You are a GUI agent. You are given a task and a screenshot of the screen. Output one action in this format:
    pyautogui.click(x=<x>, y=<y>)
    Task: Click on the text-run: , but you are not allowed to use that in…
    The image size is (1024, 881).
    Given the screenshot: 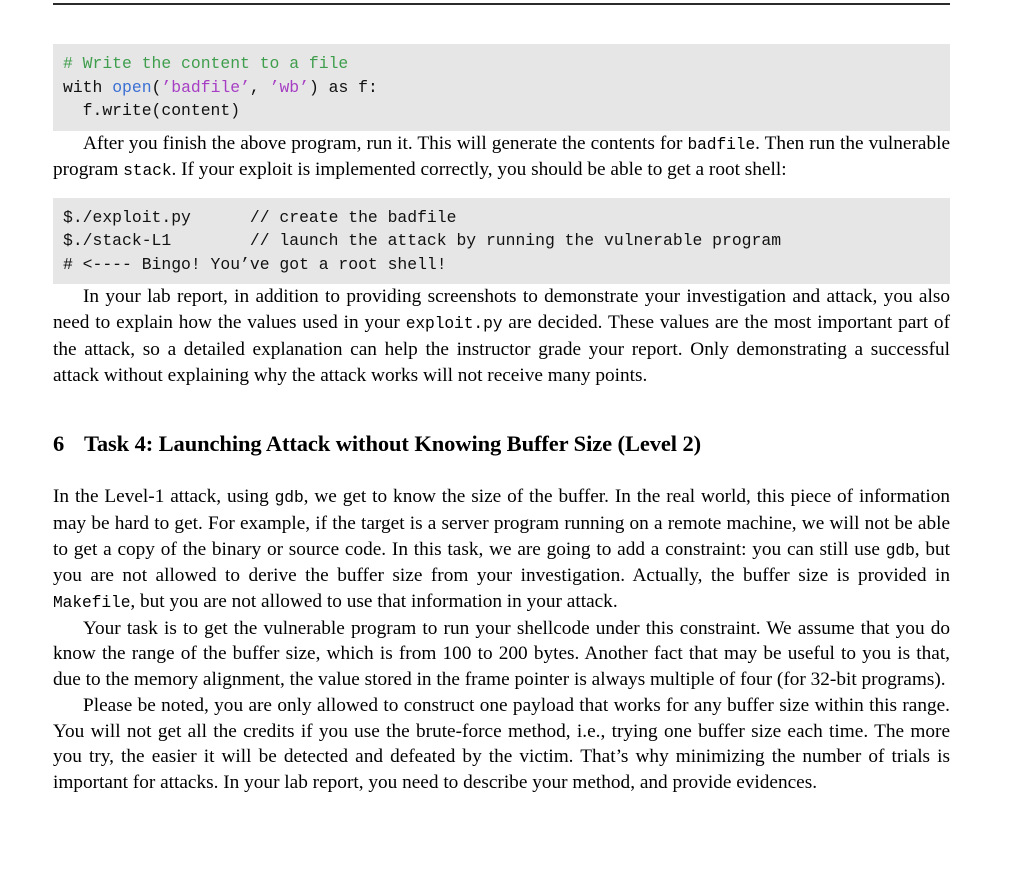 What is the action you would take?
    pyautogui.click(x=374, y=602)
    